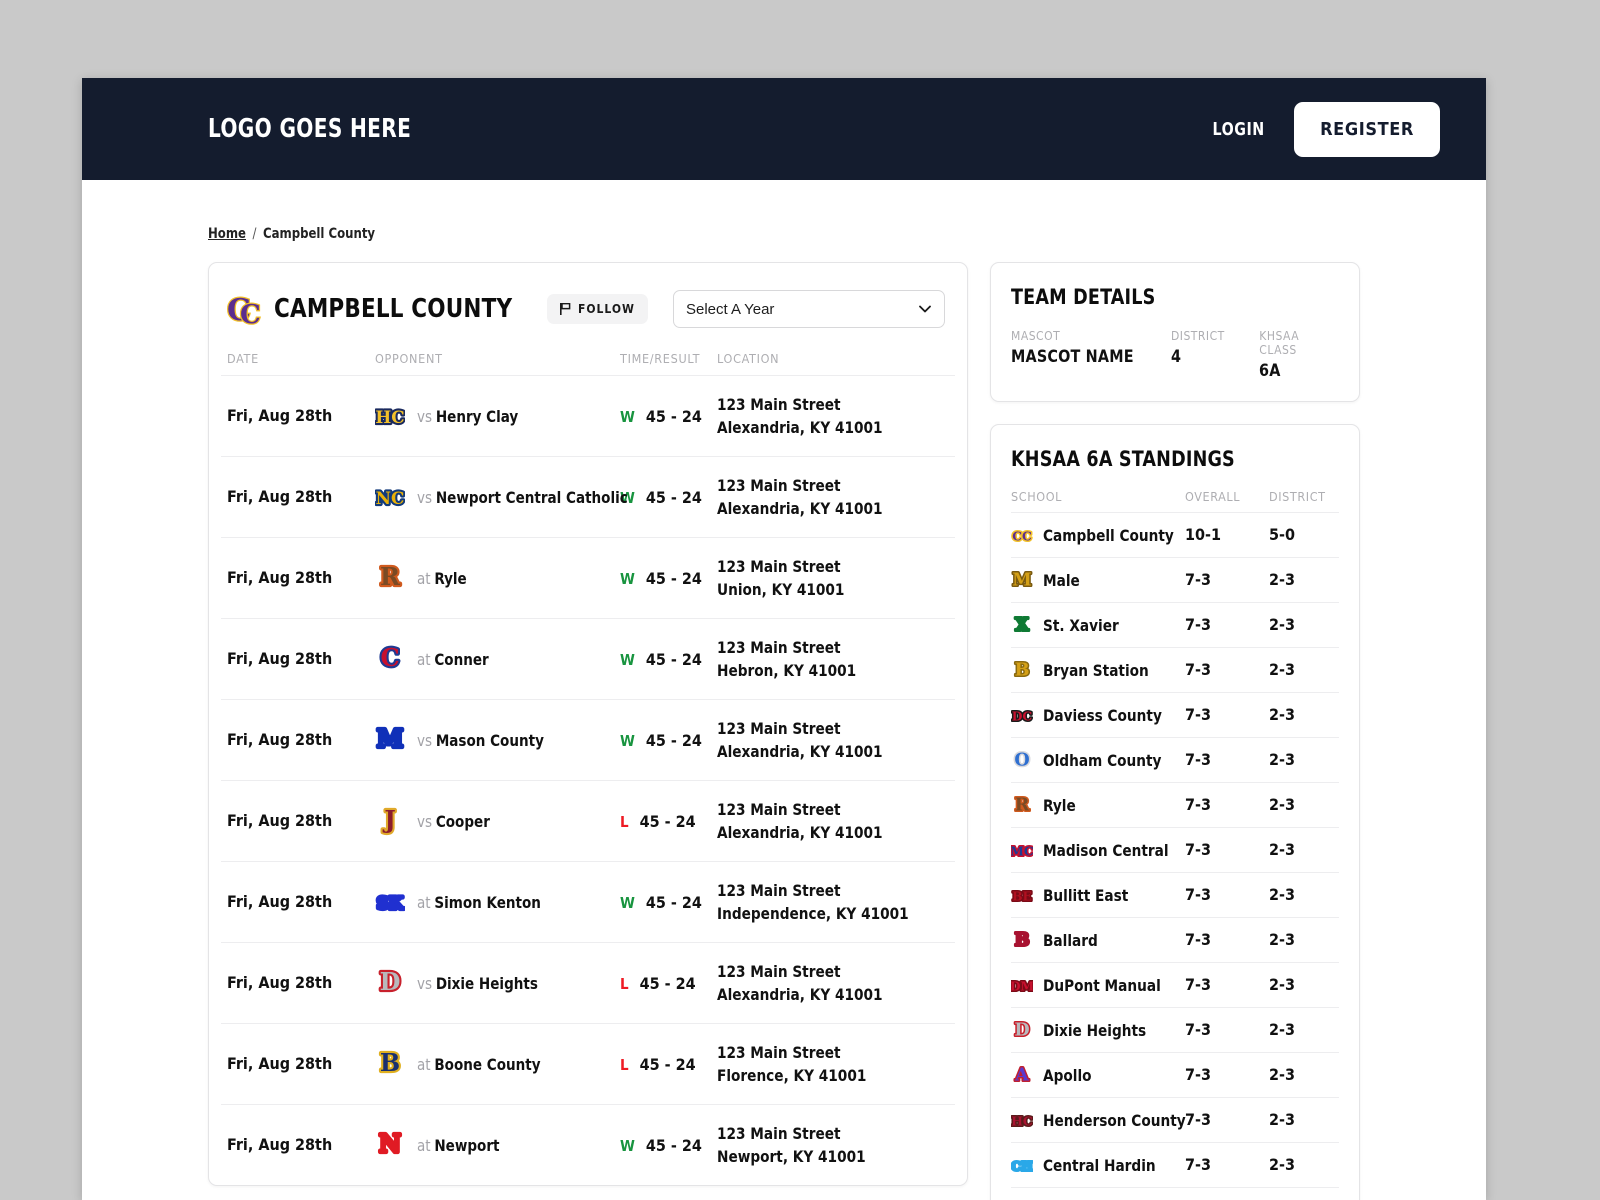  Describe the element at coordinates (1108, 535) in the screenshot. I see `school-name: Campbell County` at that location.